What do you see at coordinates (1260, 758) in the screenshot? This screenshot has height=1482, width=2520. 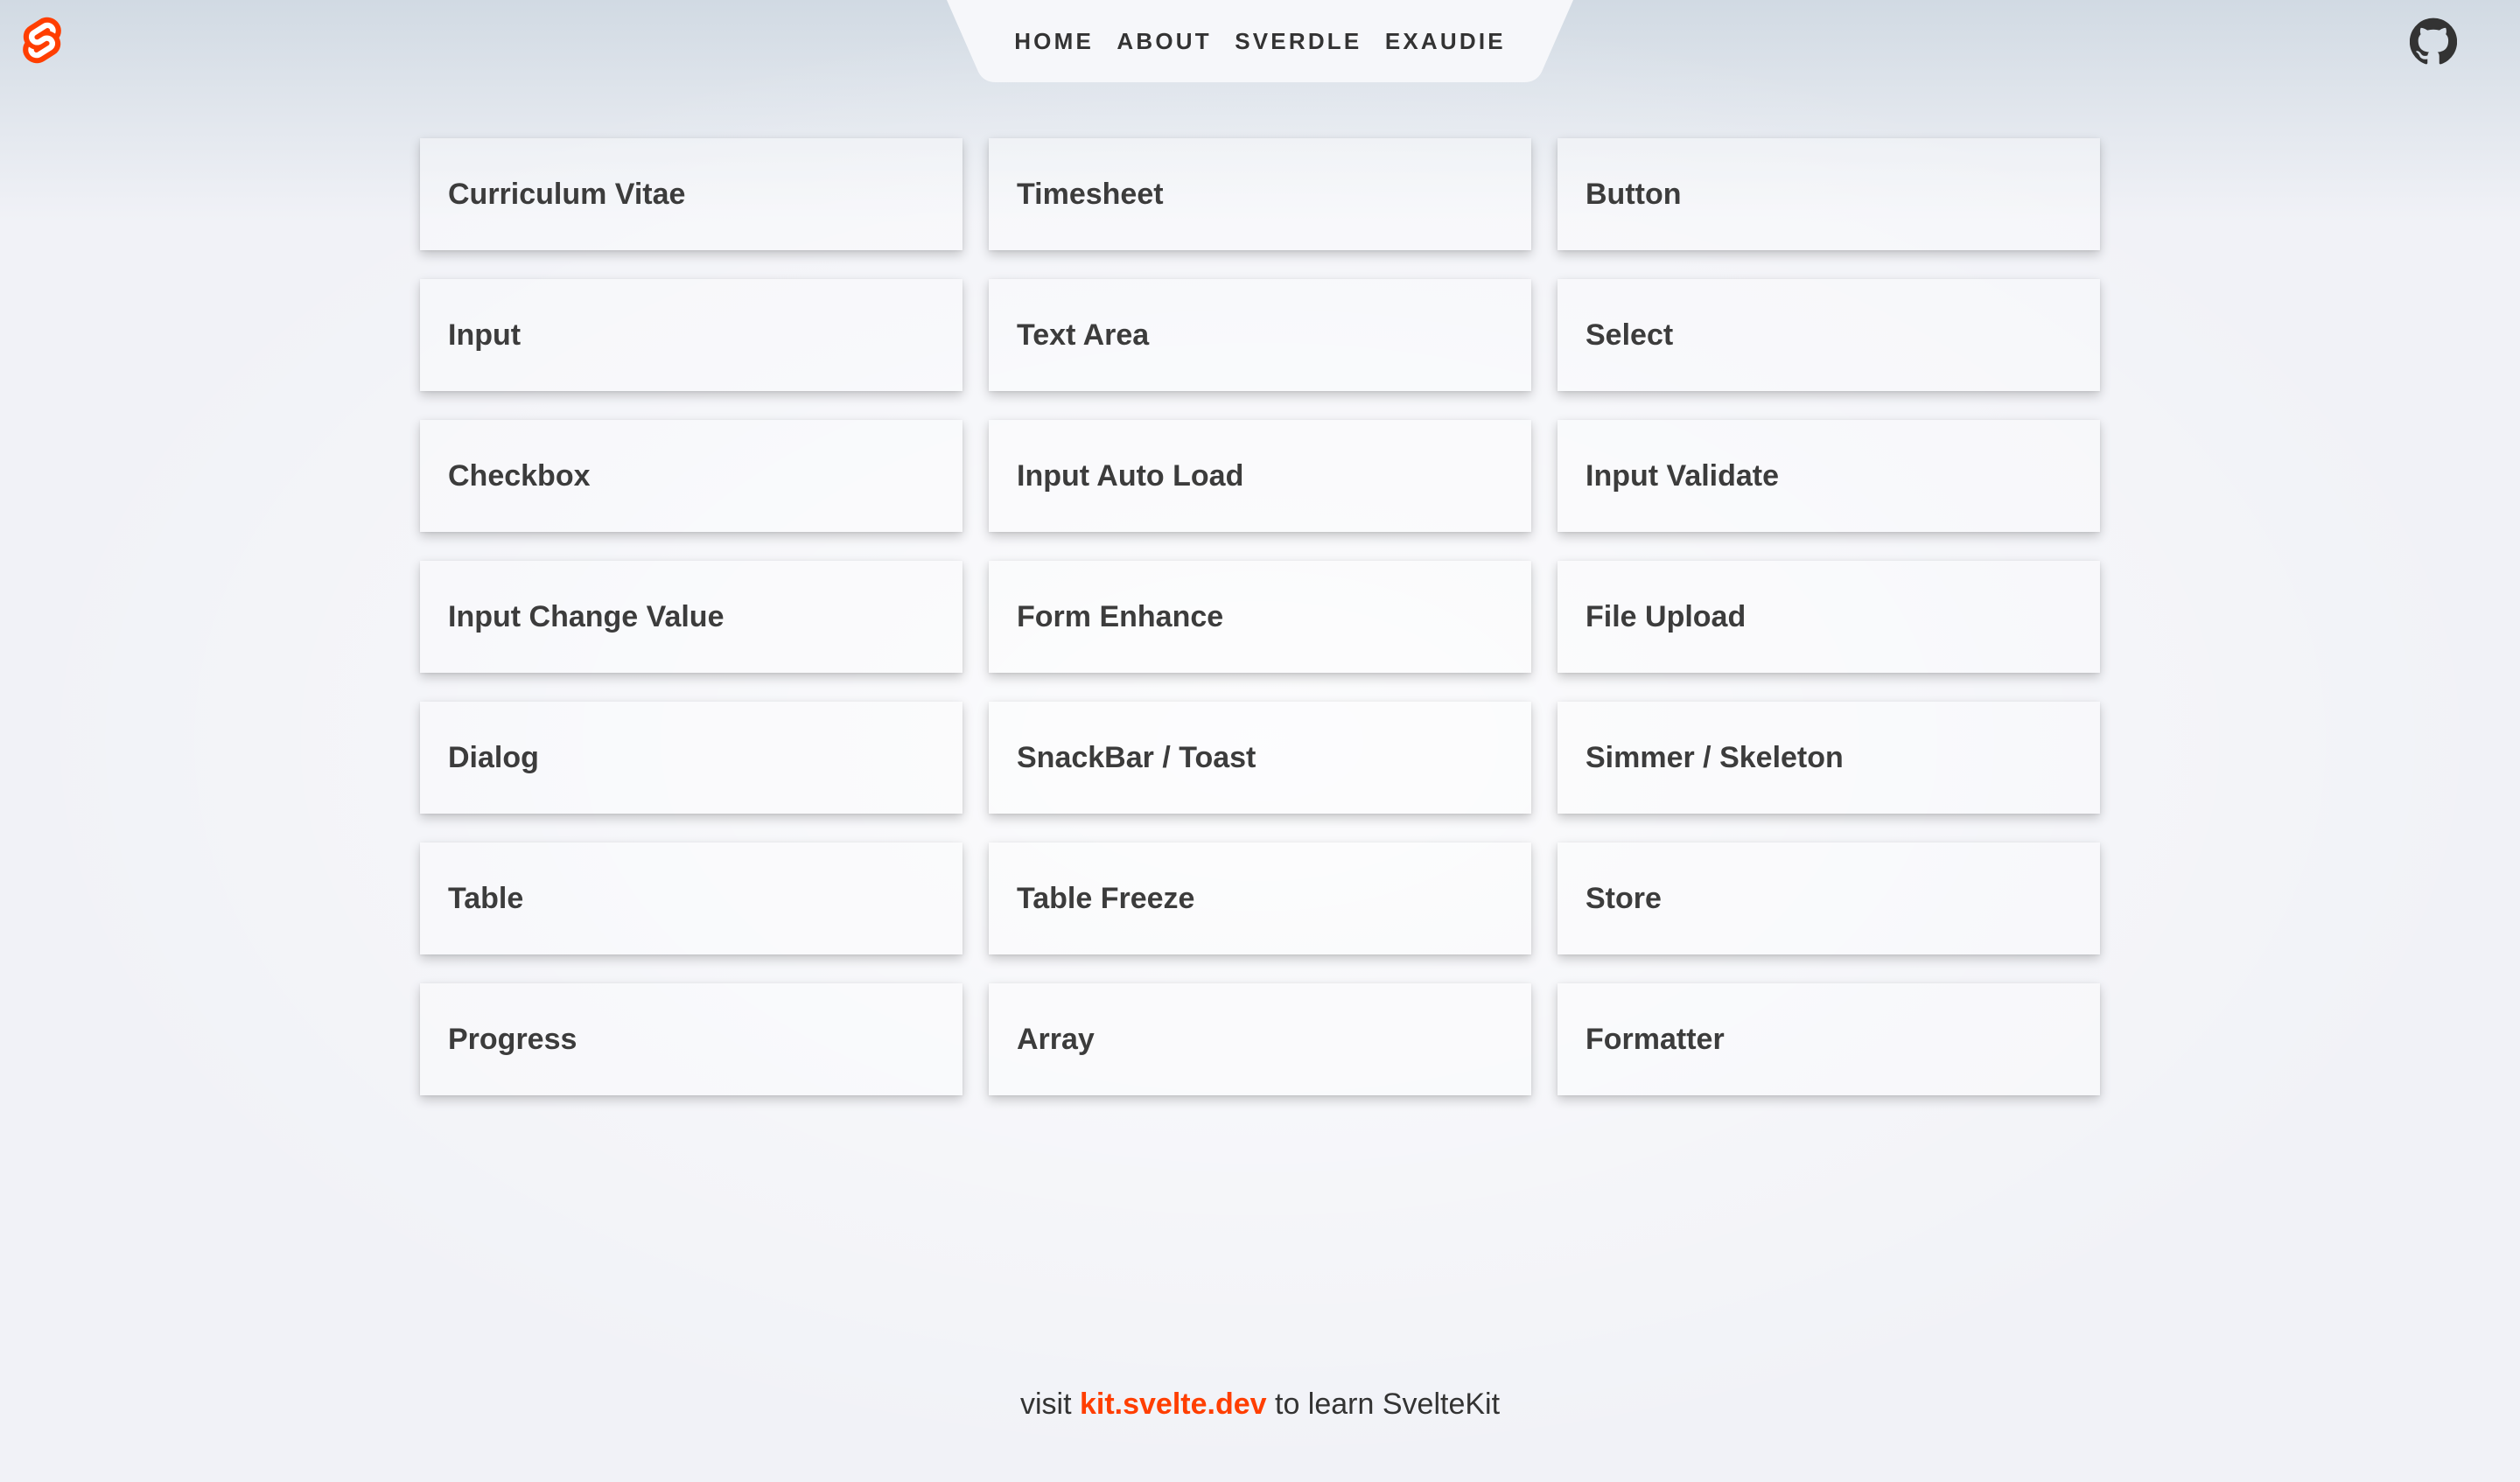 I see `card-snackbar-toast: SnackBar / Toast` at bounding box center [1260, 758].